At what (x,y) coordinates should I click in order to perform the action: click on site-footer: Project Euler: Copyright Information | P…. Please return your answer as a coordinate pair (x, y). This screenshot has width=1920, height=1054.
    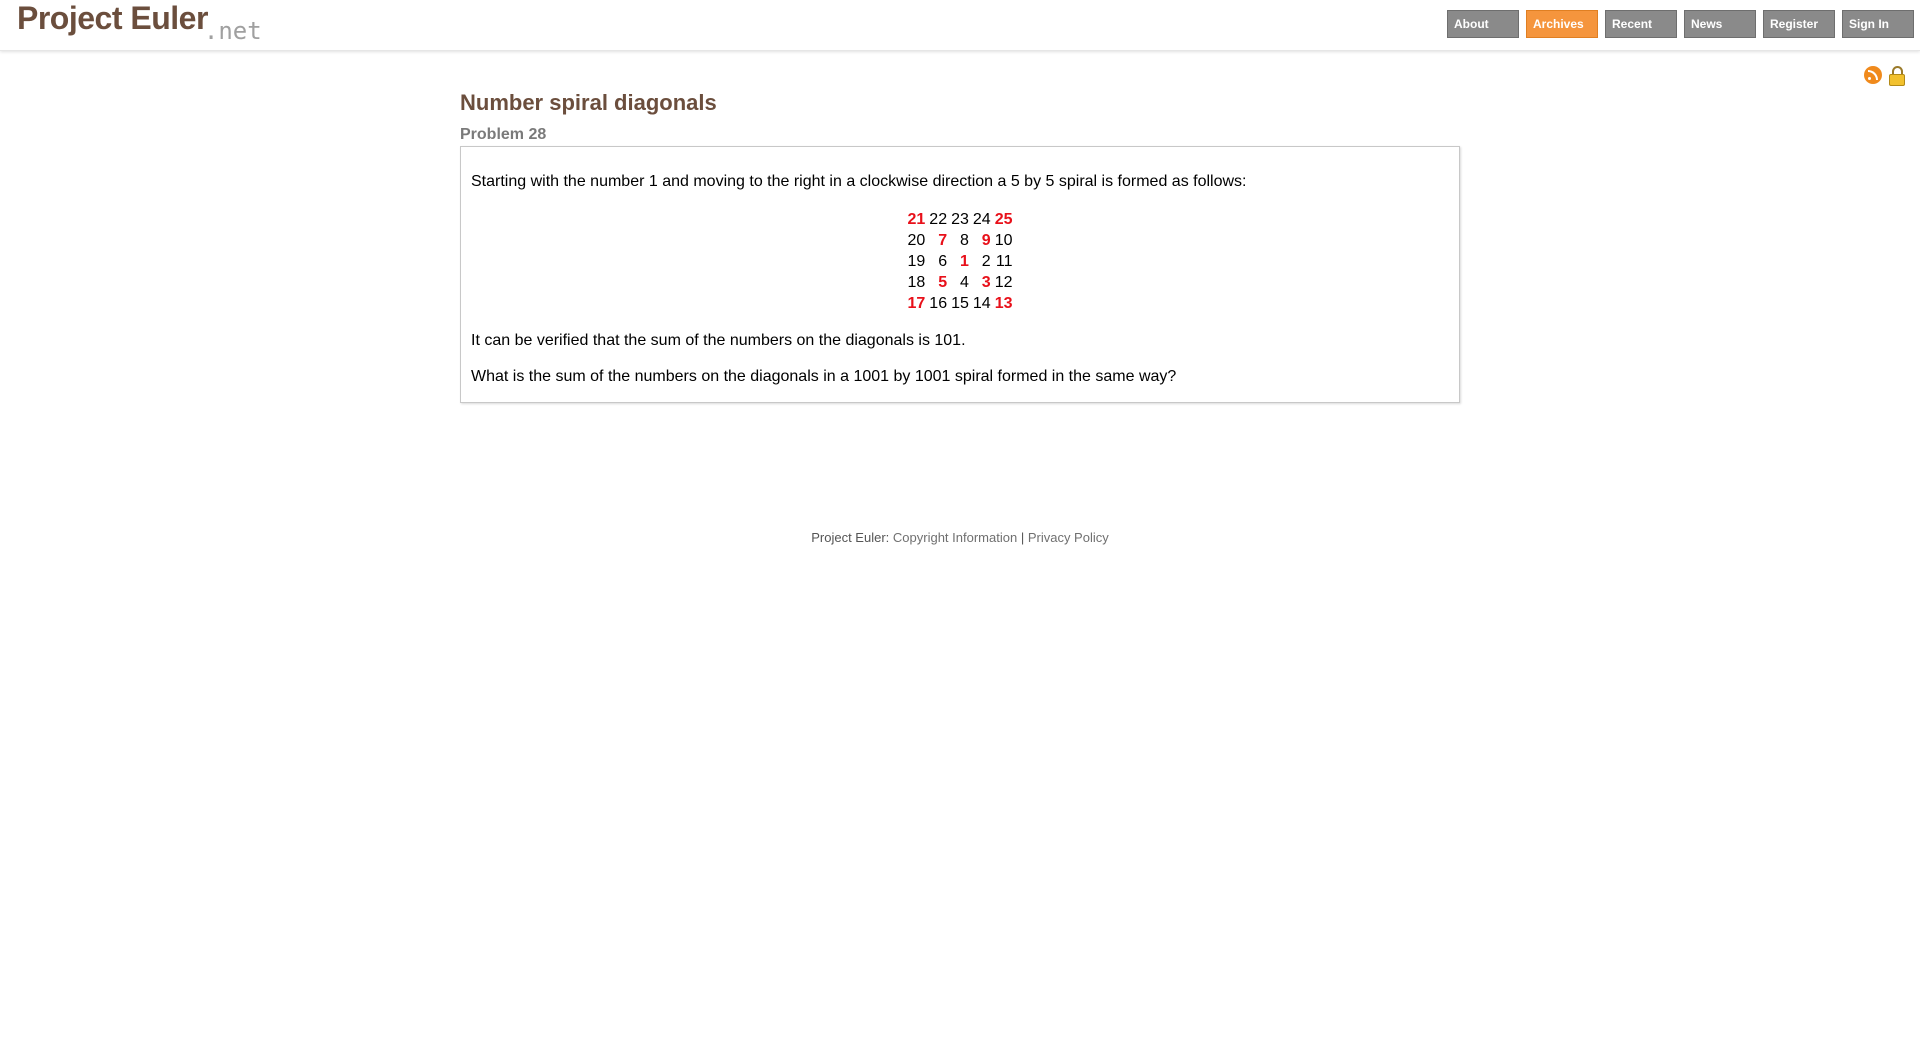
    Looking at the image, I should click on (960, 537).